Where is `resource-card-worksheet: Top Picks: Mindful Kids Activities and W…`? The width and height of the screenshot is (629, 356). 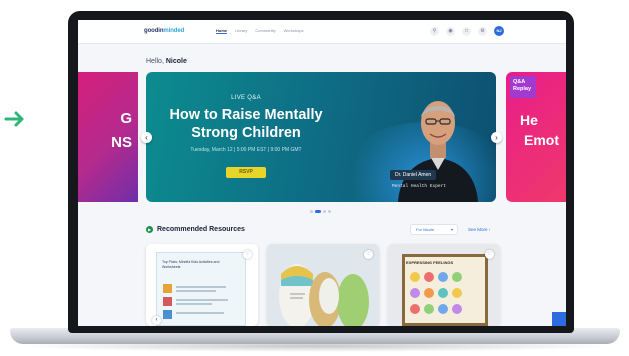 resource-card-worksheet: Top Picks: Mindful Kids Activities and W… is located at coordinates (202, 285).